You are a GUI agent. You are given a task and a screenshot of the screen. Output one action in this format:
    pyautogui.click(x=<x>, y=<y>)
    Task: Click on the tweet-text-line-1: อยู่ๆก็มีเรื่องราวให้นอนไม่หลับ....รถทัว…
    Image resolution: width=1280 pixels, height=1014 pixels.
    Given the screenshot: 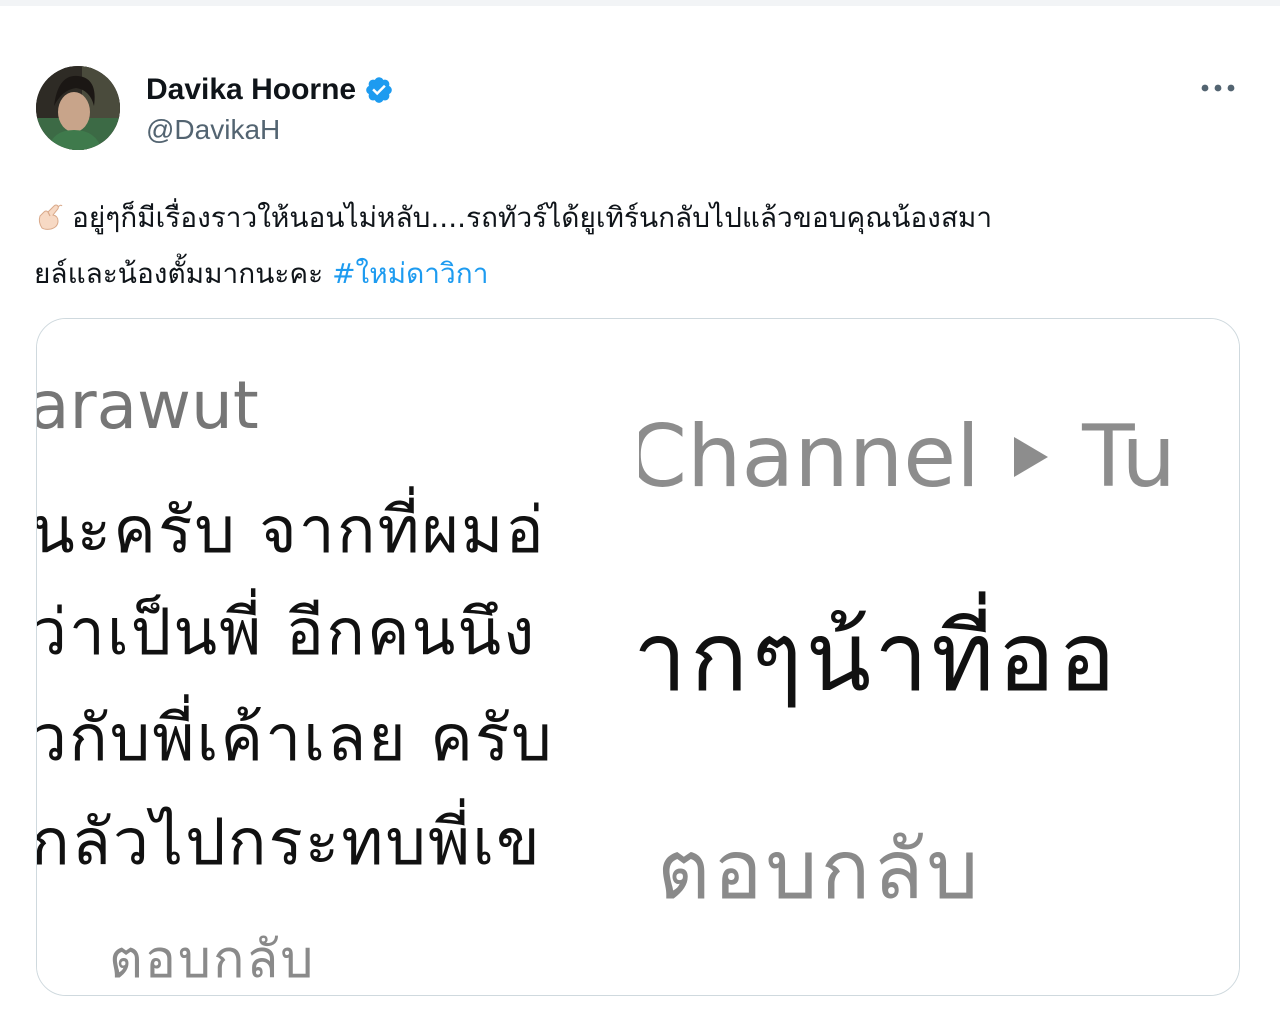 What is the action you would take?
    pyautogui.click(x=640, y=218)
    